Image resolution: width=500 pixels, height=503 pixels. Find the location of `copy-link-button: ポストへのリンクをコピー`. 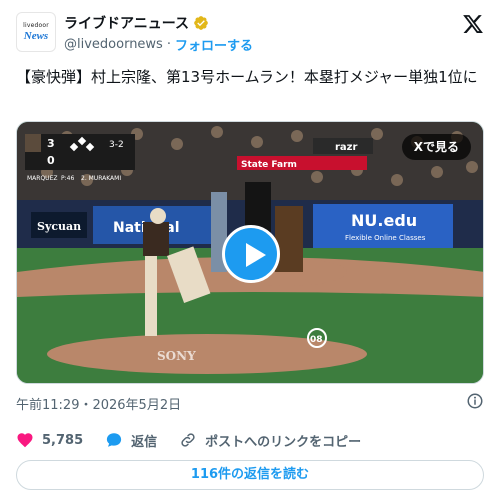

copy-link-button: ポストへのリンクをコピー is located at coordinates (270, 440).